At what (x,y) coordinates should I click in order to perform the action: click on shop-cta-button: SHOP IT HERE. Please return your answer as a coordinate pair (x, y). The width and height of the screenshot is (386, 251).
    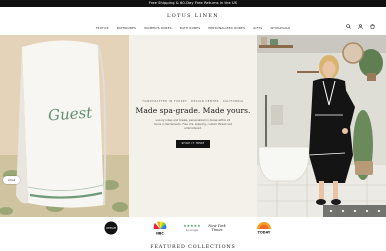
    Looking at the image, I should click on (193, 144).